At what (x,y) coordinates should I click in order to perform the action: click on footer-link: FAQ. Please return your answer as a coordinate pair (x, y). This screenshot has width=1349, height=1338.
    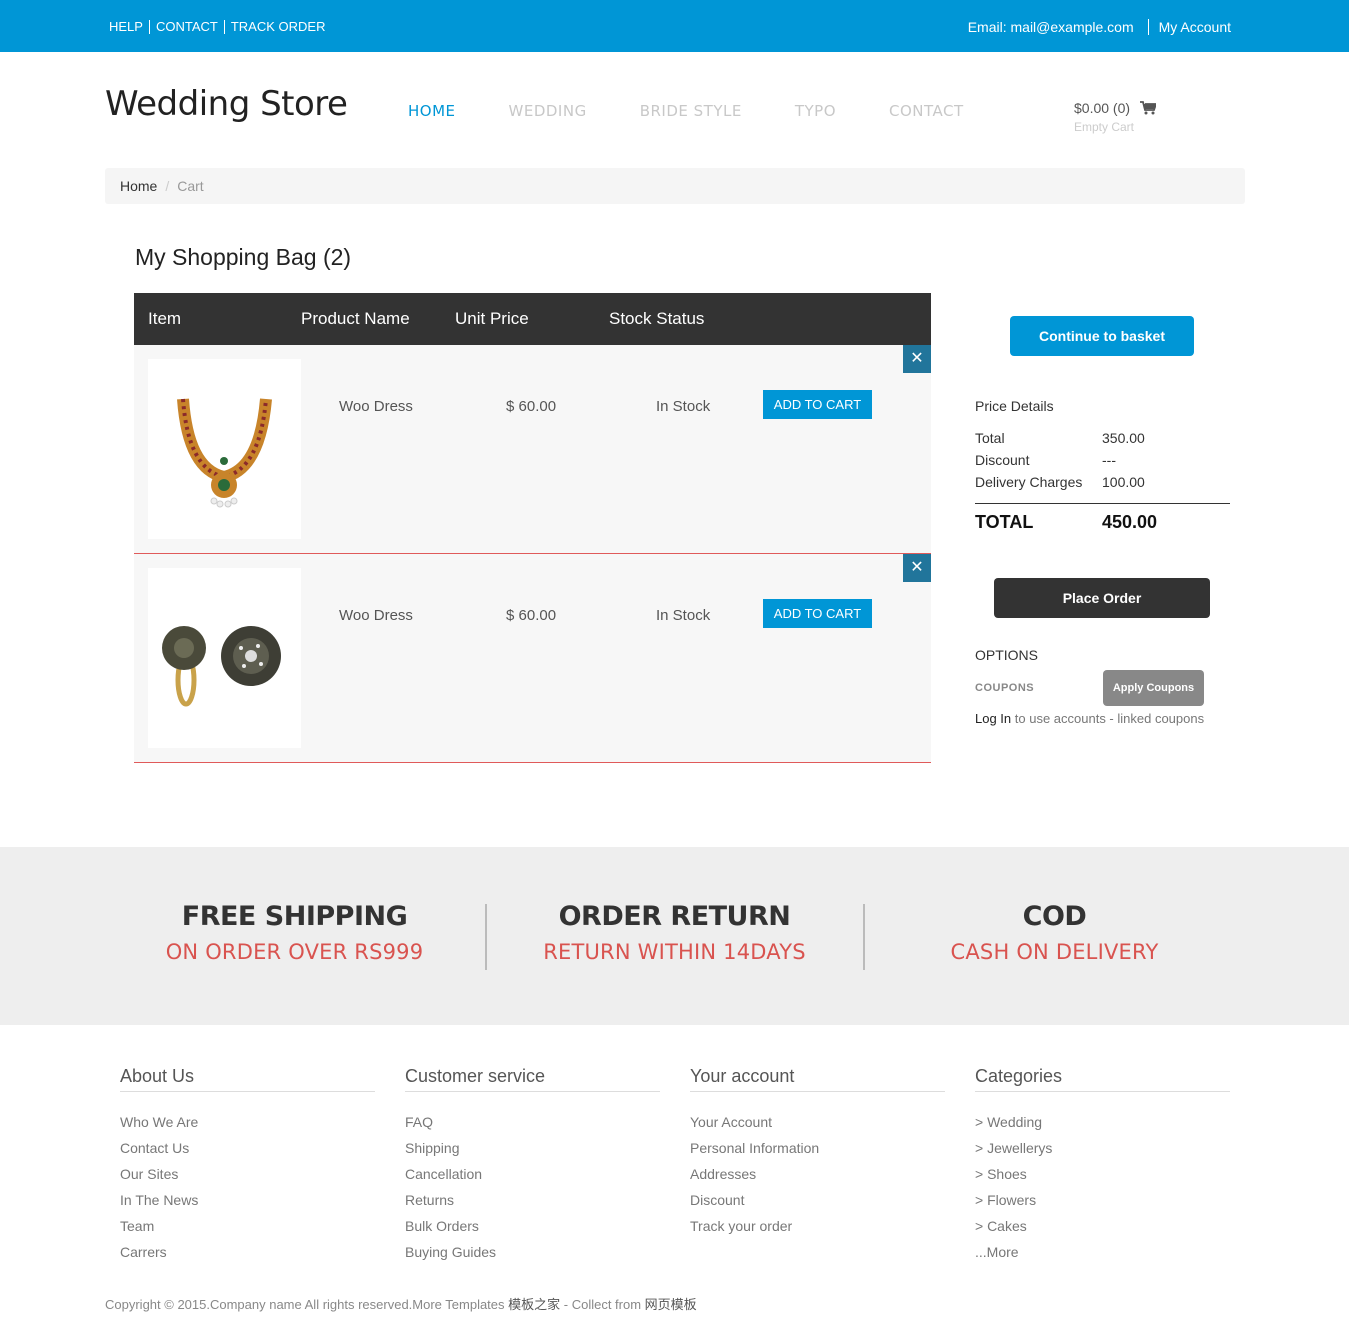
    Looking at the image, I should click on (532, 1122).